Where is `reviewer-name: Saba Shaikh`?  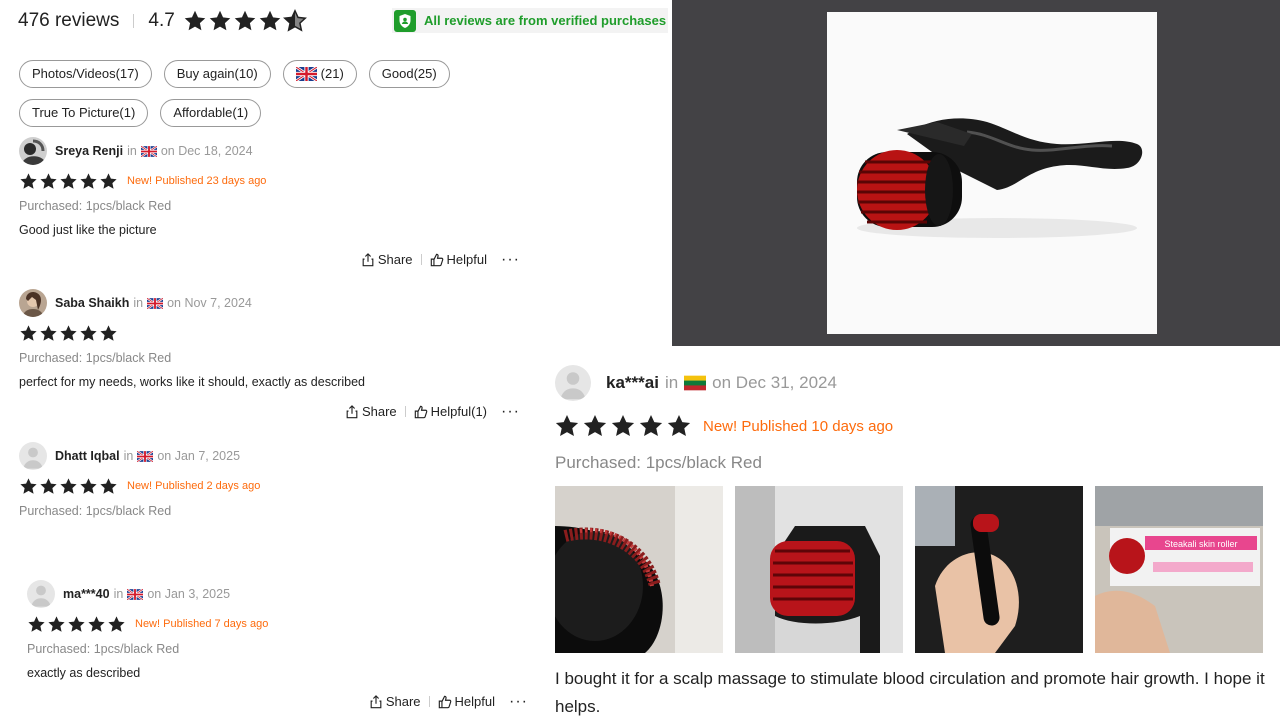 reviewer-name: Saba Shaikh is located at coordinates (92, 303).